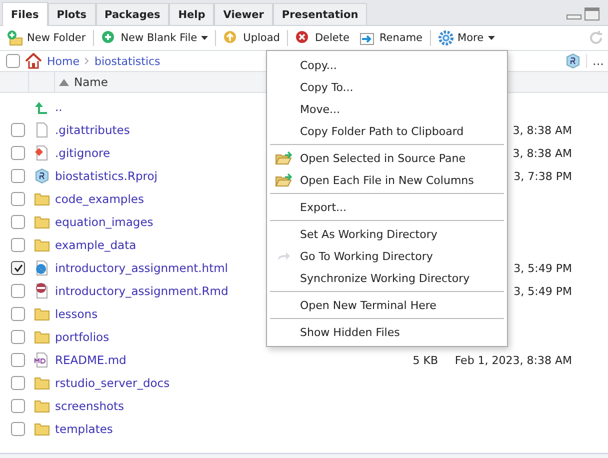  Describe the element at coordinates (104, 221) in the screenshot. I see `file-name-link: equation_images` at that location.